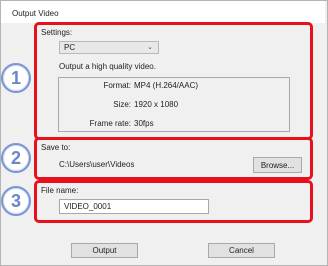  What do you see at coordinates (173, 158) in the screenshot?
I see `save-to-highlight-frame` at bounding box center [173, 158].